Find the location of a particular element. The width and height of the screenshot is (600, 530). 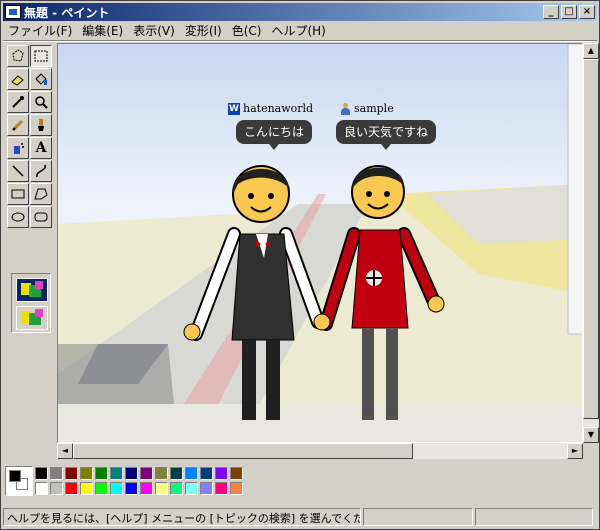

pencil-icon is located at coordinates (18, 125).